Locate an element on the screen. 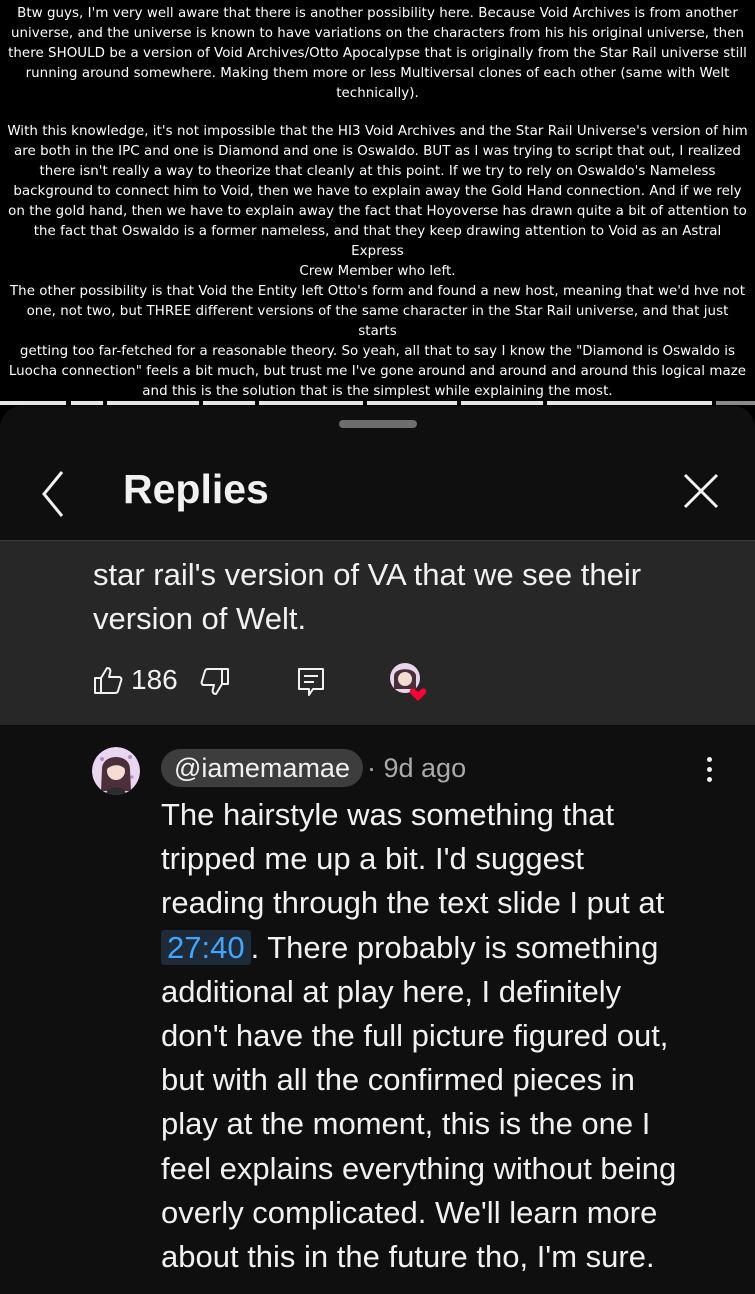  creator-heart-badge is located at coordinates (409, 682).